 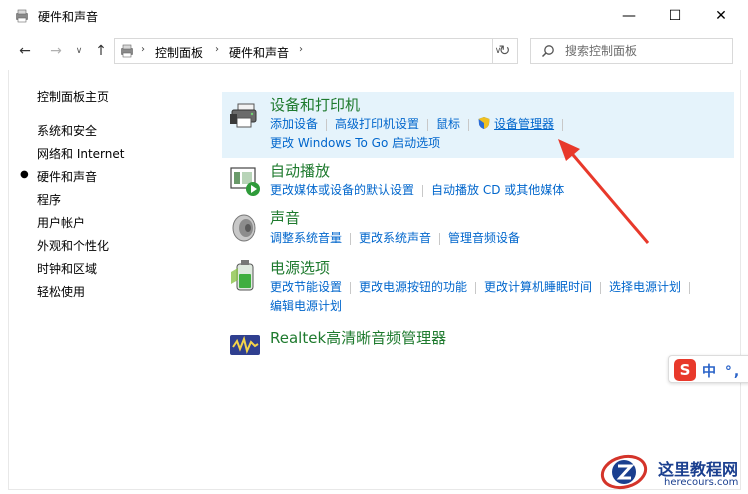 I want to click on address-bar: › 控制面板 › 硬件和声音 › ∨, so click(x=316, y=51).